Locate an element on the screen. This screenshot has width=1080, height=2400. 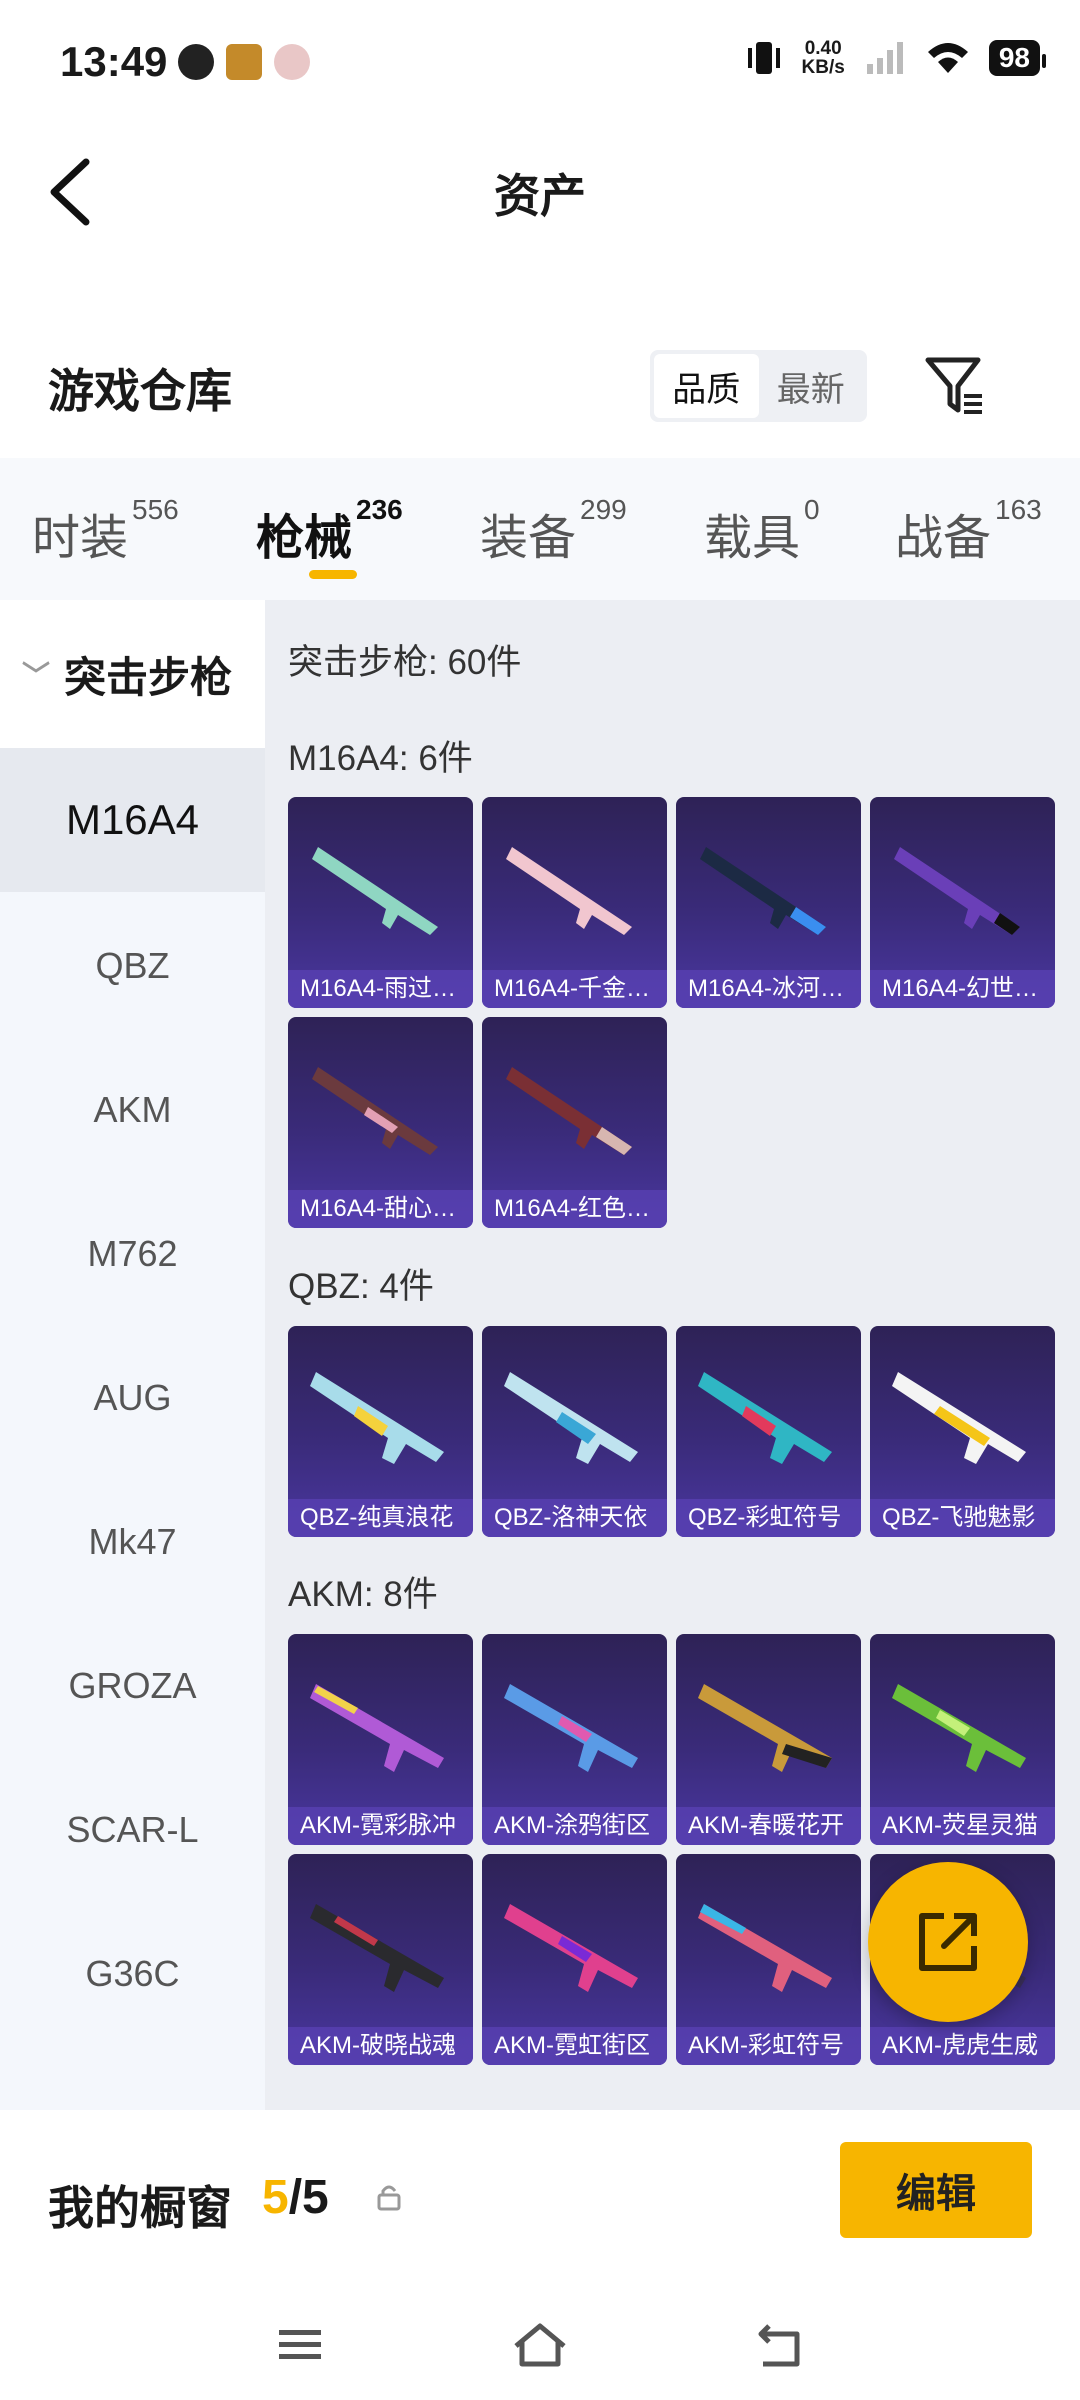
system-nav-bar is located at coordinates (540, 2345).